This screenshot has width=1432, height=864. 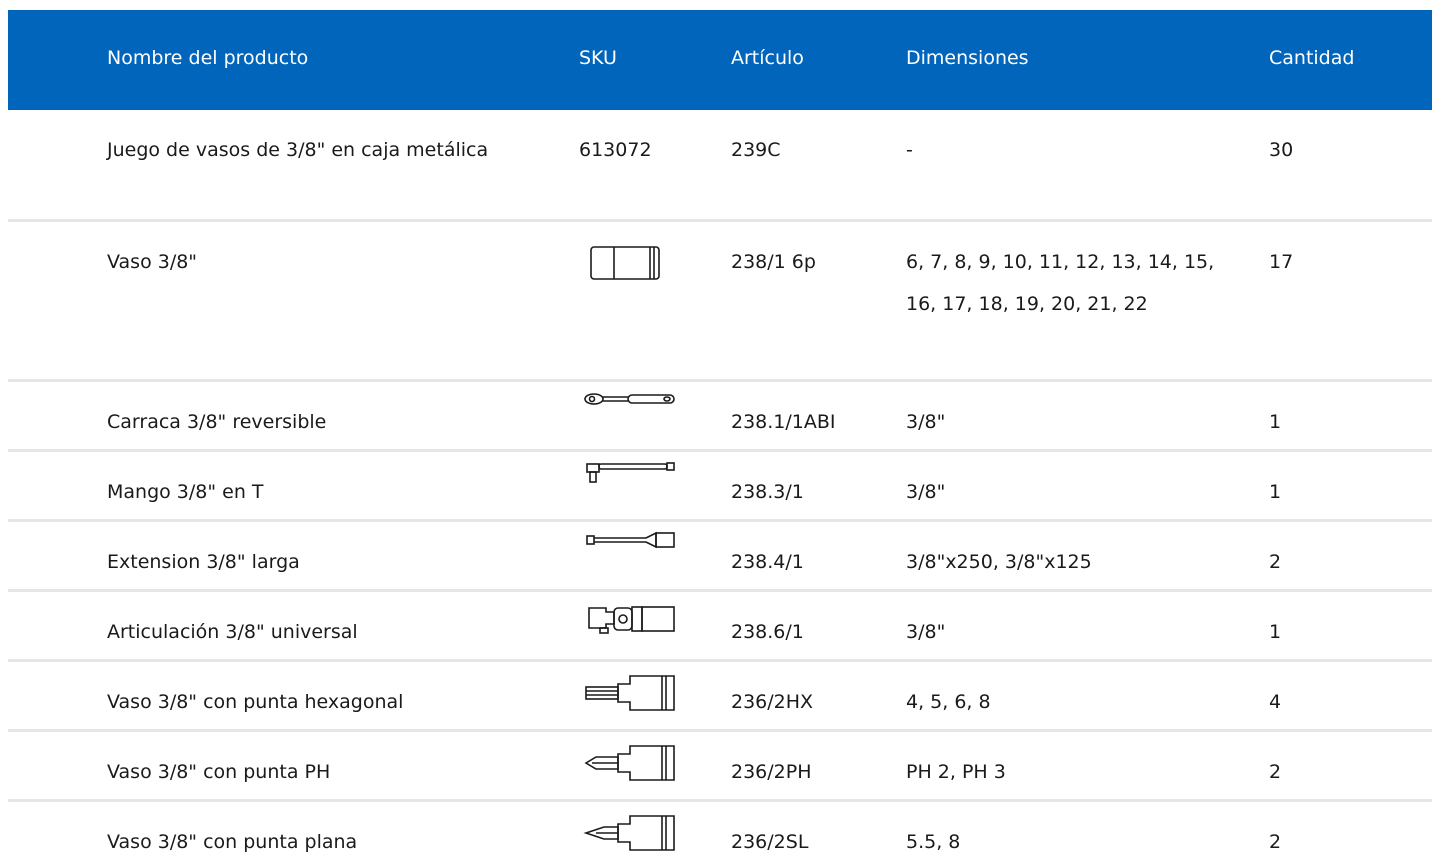 I want to click on product-article: 236/2HX, so click(x=772, y=702).